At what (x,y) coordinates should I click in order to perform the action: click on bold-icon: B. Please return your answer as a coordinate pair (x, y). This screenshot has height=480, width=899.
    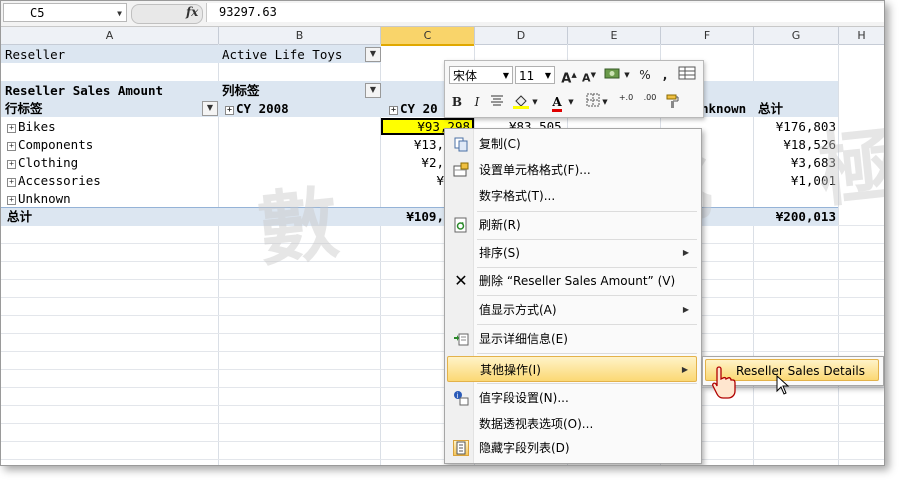
    Looking at the image, I should click on (457, 102).